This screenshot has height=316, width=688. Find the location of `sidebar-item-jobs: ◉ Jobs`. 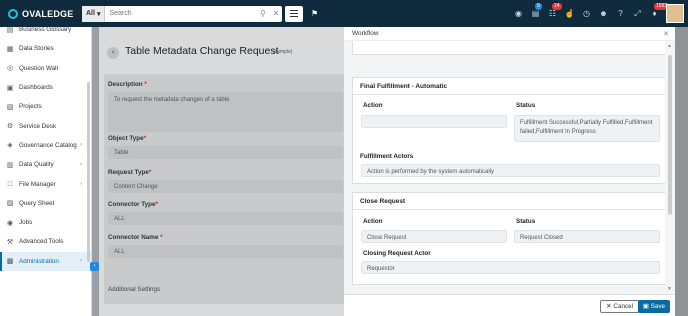

sidebar-item-jobs: ◉ Jobs is located at coordinates (45, 222).